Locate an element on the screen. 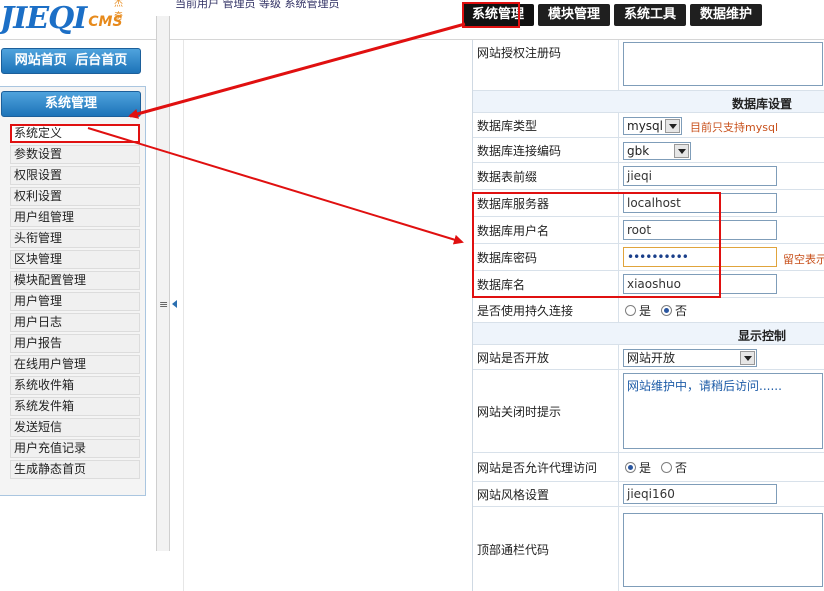 The width and height of the screenshot is (824, 591). db-host-cell: localhost is located at coordinates (722, 203).